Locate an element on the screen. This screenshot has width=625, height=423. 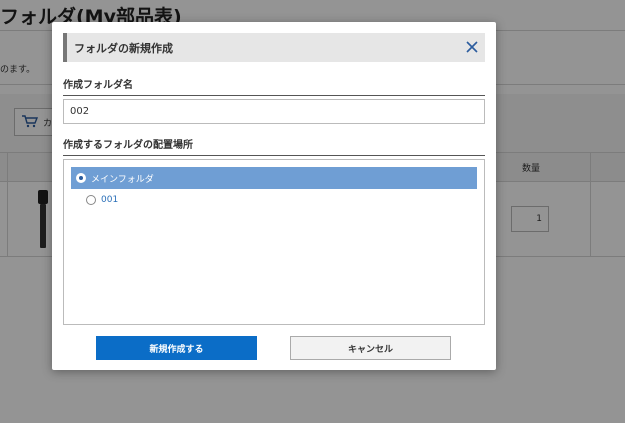
folder-name-label: 作成フォルダ名 is located at coordinates (274, 86).